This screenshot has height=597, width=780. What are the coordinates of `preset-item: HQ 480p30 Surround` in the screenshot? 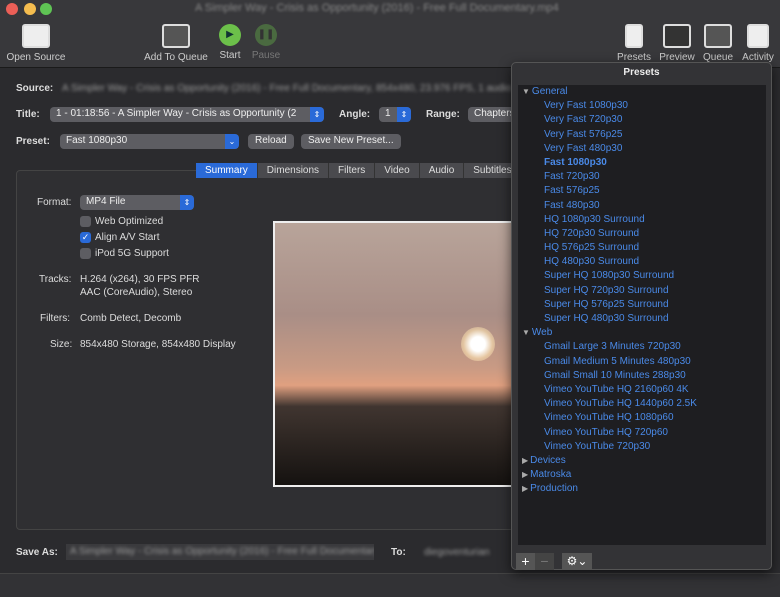 It's located at (642, 262).